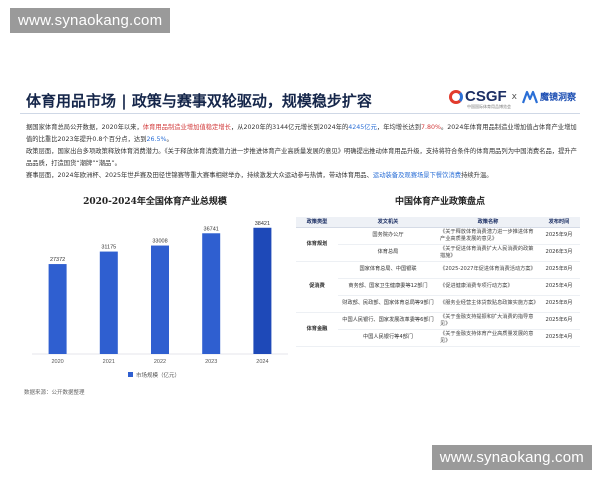 Image resolution: width=600 pixels, height=480 pixels. What do you see at coordinates (317, 222) in the screenshot?
I see `table-header-cell: 政策类型` at bounding box center [317, 222].